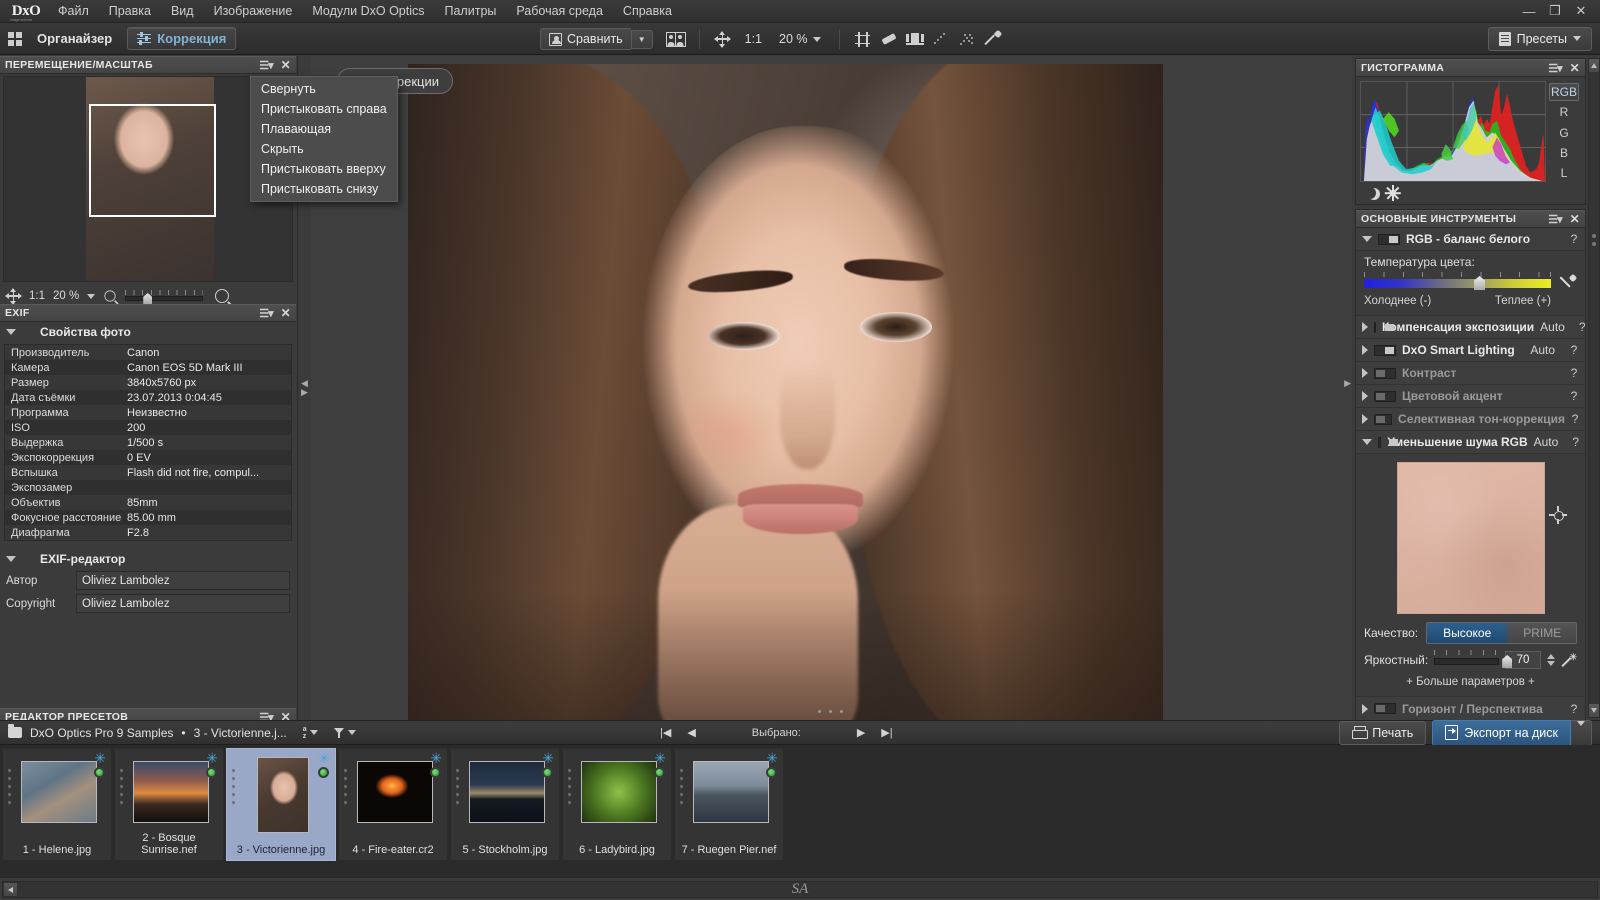 This screenshot has height=900, width=1600. I want to click on histogram-channel-rgb: RGB, so click(1564, 92).